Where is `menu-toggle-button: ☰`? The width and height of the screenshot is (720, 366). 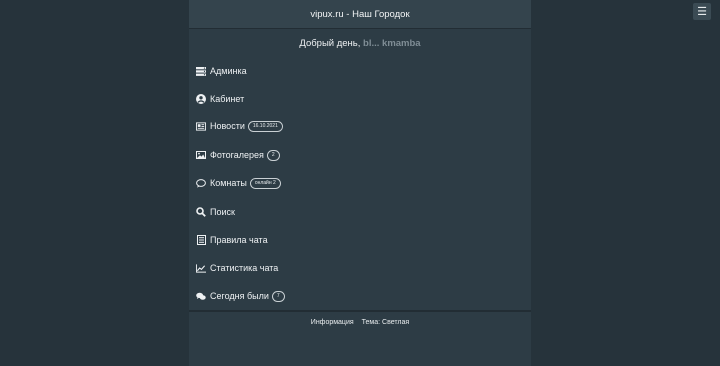
menu-toggle-button: ☰ is located at coordinates (702, 11).